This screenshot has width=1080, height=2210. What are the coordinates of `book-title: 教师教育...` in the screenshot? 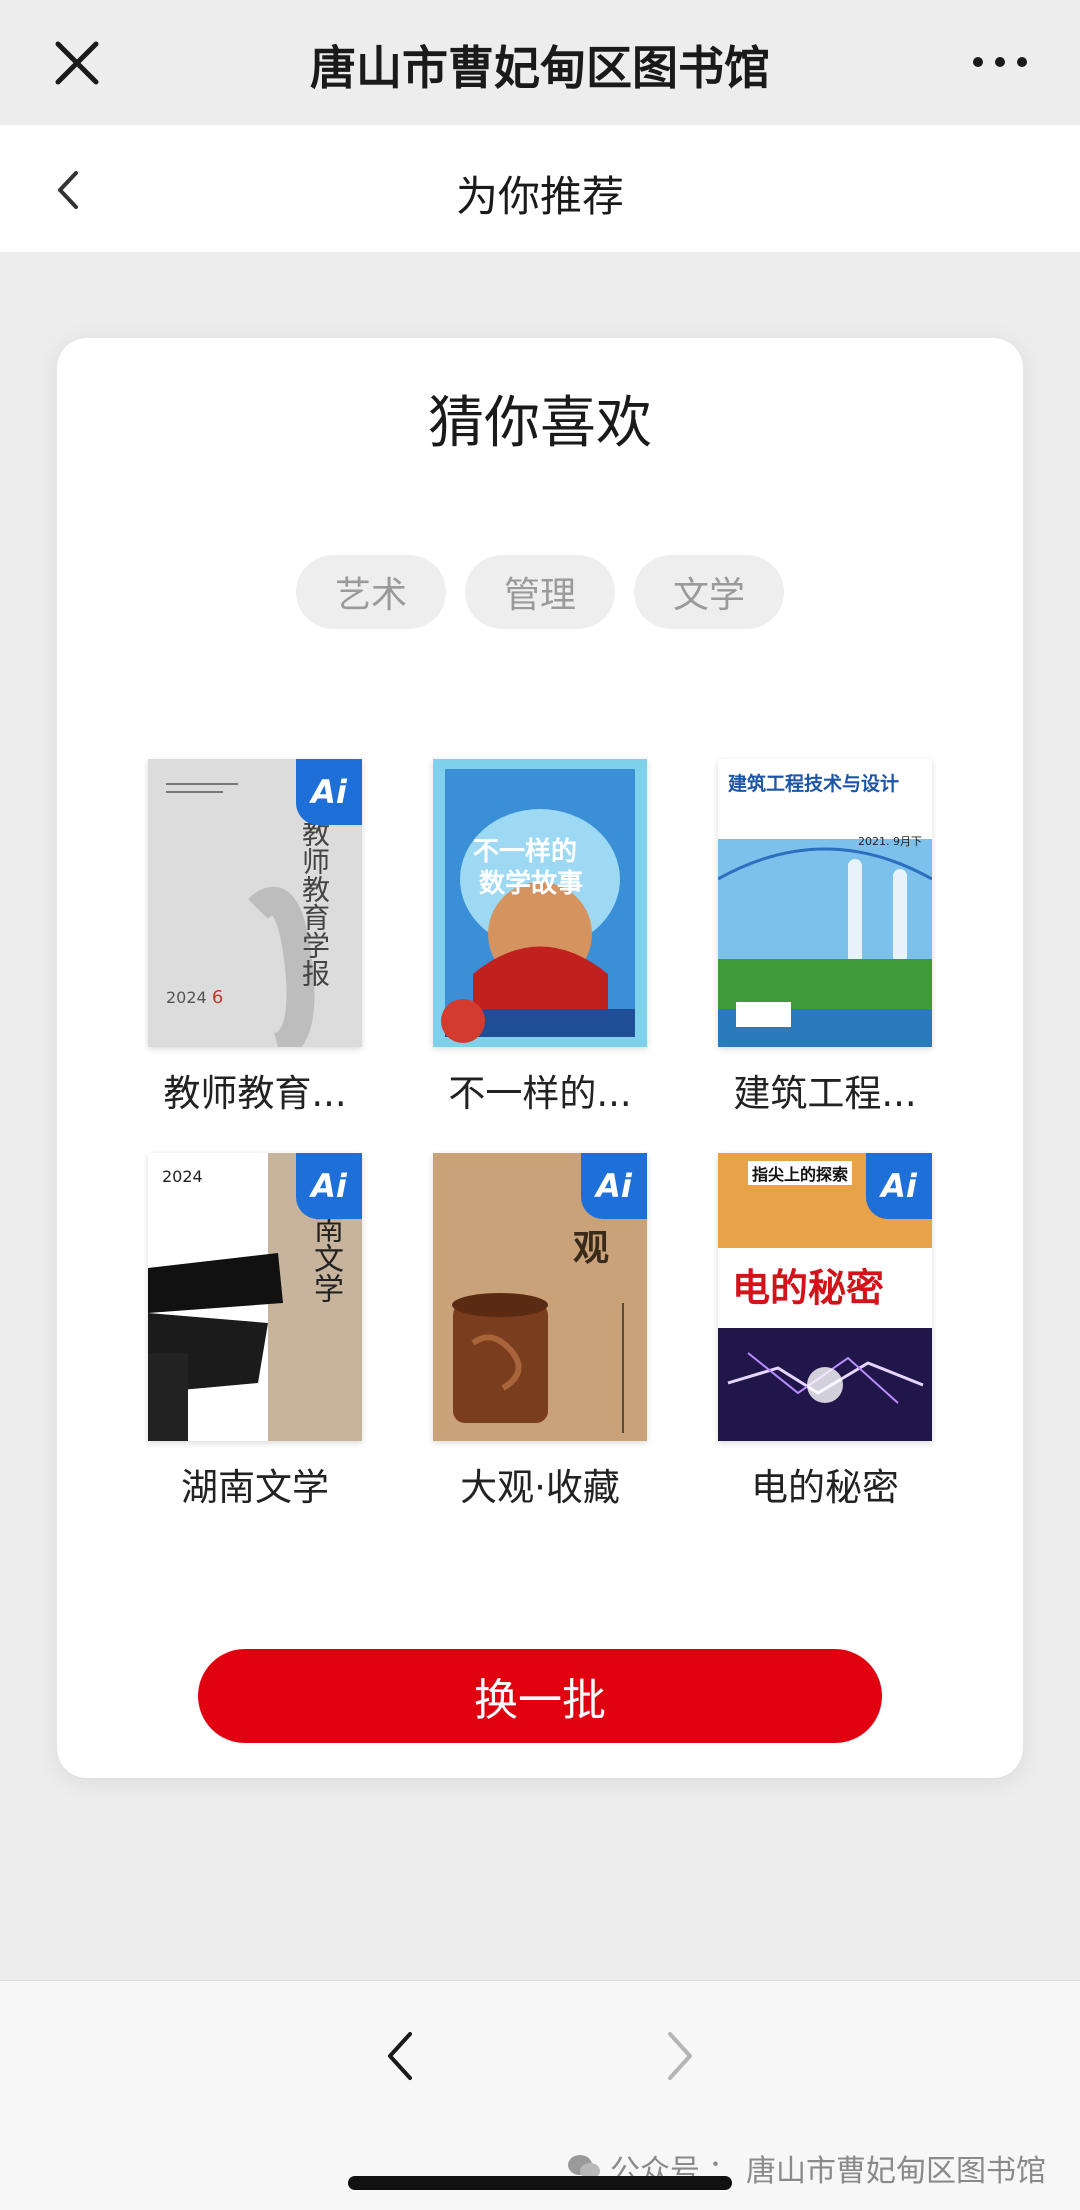 It's located at (255, 1093).